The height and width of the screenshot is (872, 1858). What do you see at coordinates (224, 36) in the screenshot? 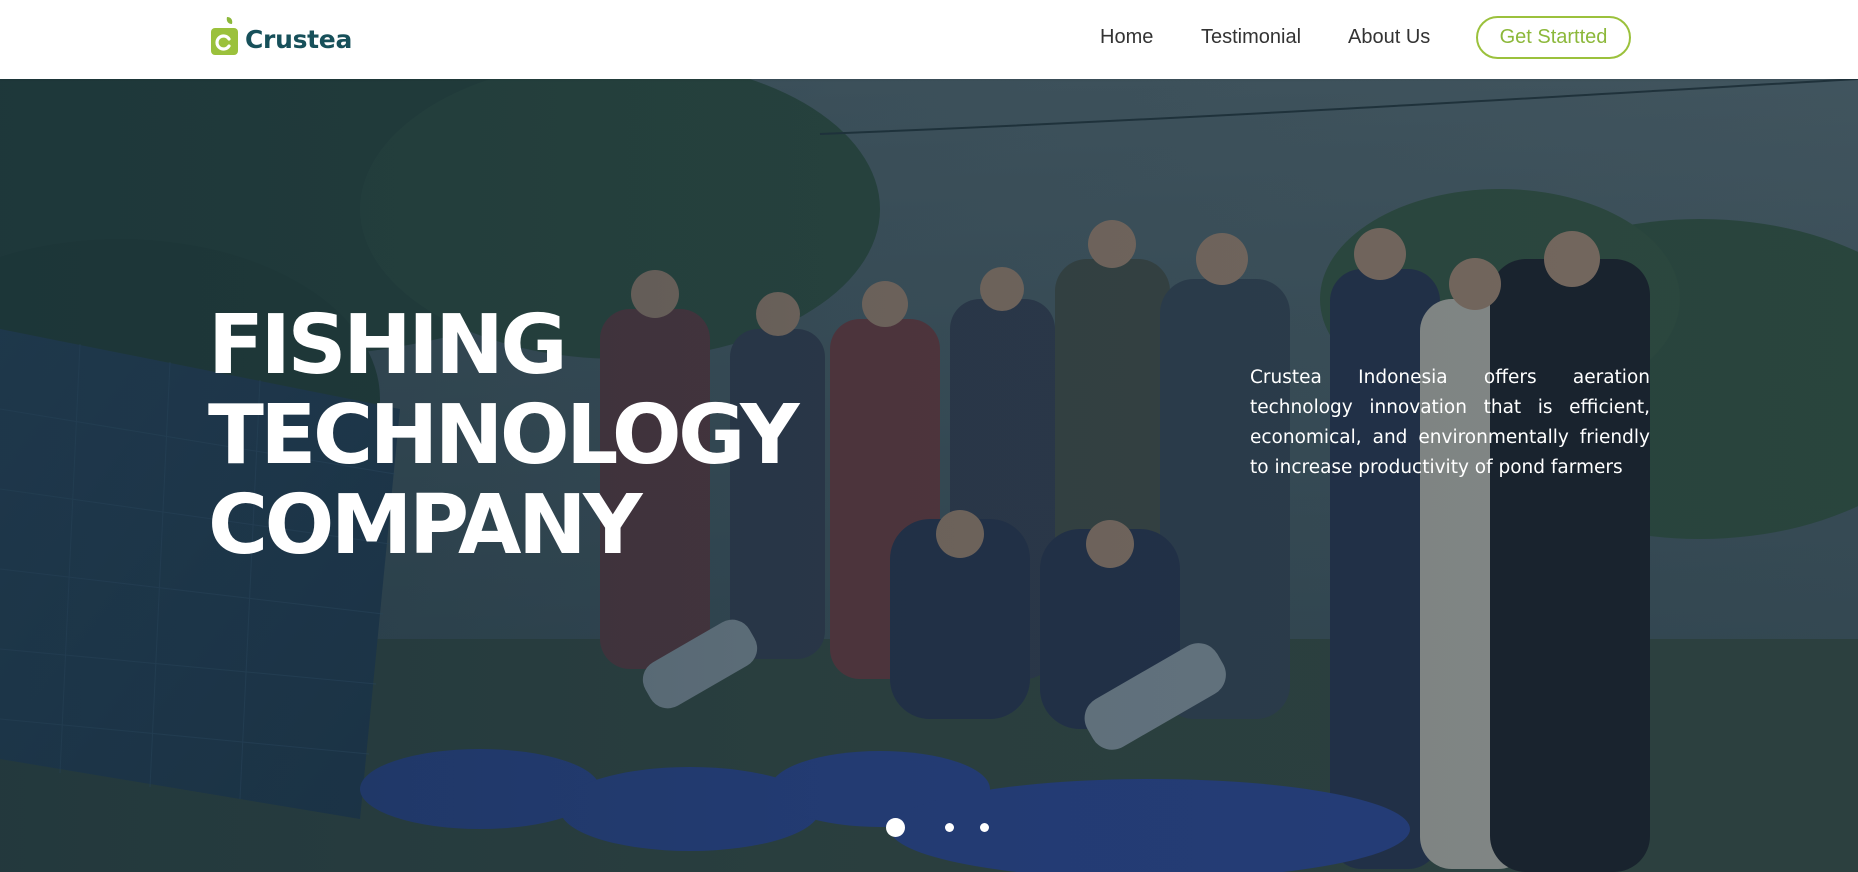
I see `leaf-c-logo-icon` at bounding box center [224, 36].